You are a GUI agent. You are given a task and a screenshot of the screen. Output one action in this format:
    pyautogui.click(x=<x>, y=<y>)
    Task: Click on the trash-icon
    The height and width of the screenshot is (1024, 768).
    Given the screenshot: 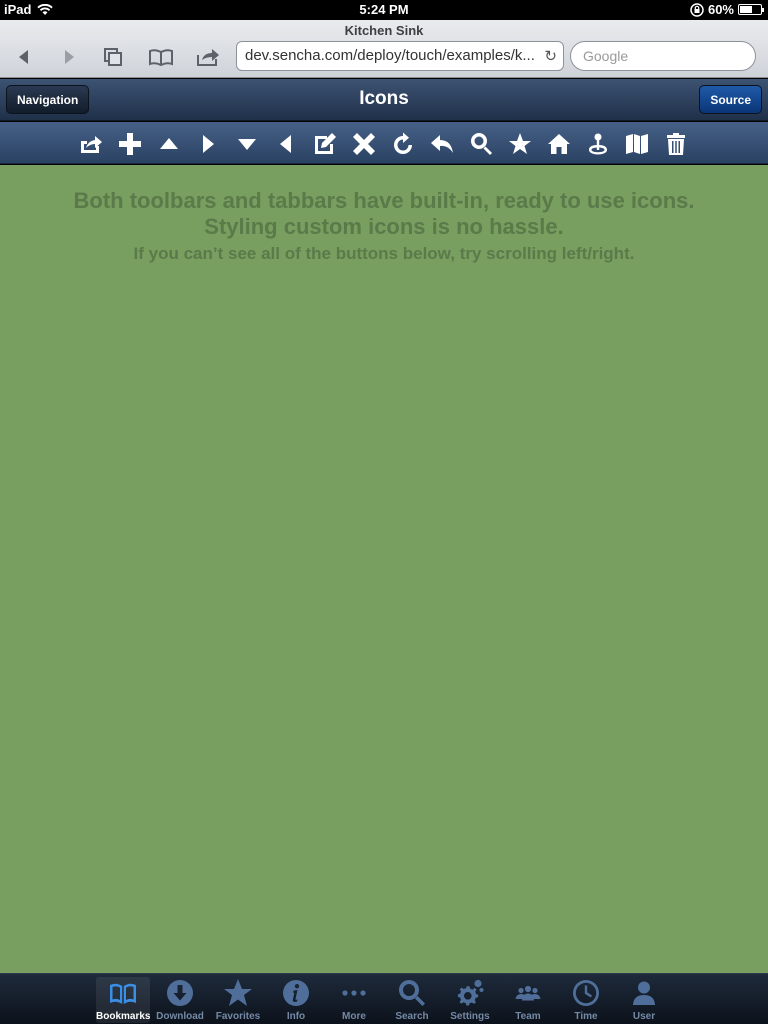 What is the action you would take?
    pyautogui.click(x=676, y=144)
    